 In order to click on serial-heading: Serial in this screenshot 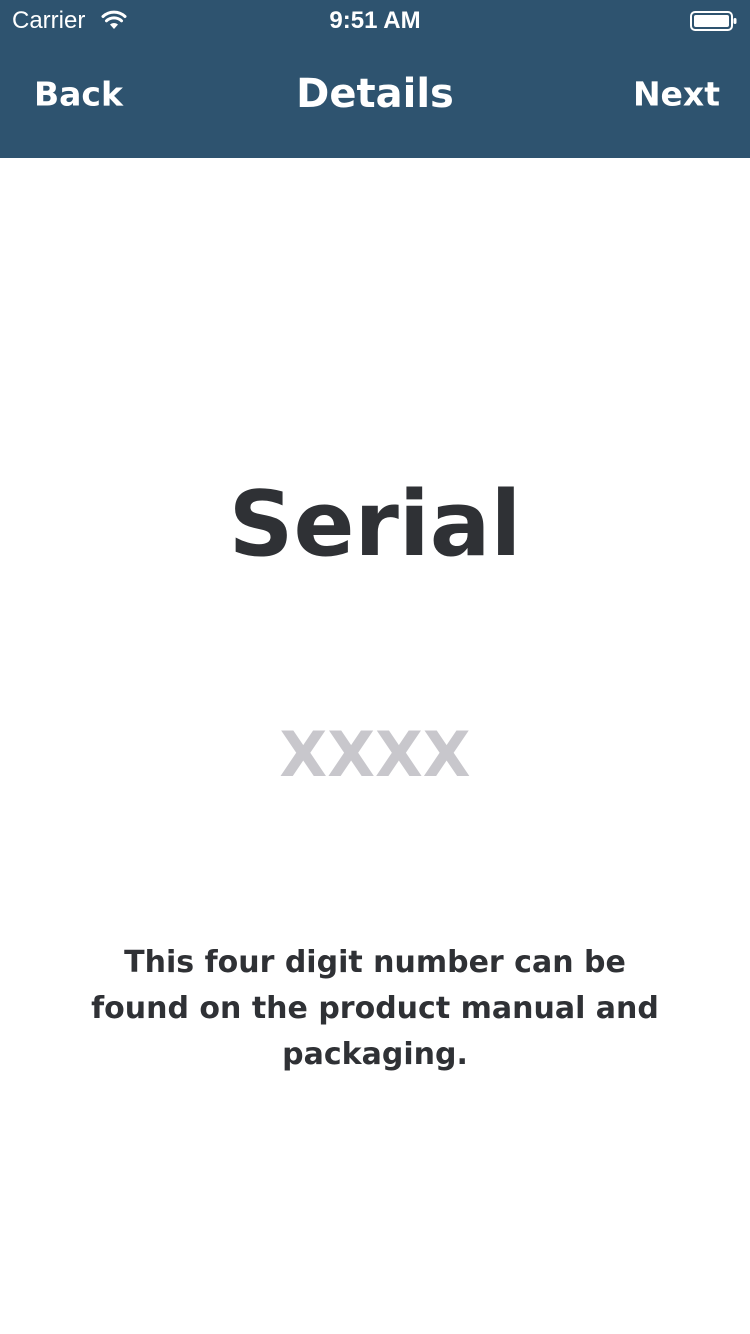, I will do `click(375, 524)`.